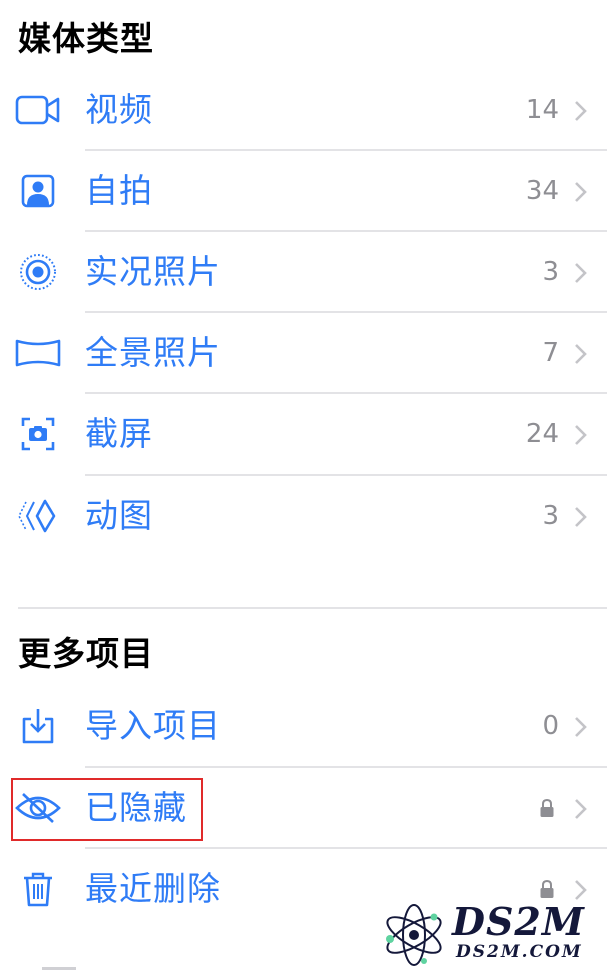 The image size is (607, 971). Describe the element at coordinates (303, 516) in the screenshot. I see `list-item-animated: 动图 3` at that location.